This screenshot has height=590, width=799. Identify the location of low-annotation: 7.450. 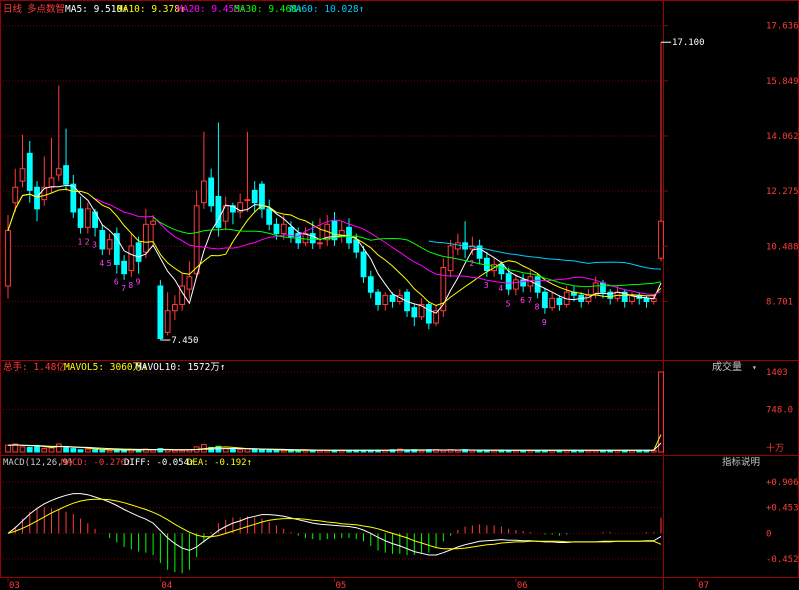
(184, 341).